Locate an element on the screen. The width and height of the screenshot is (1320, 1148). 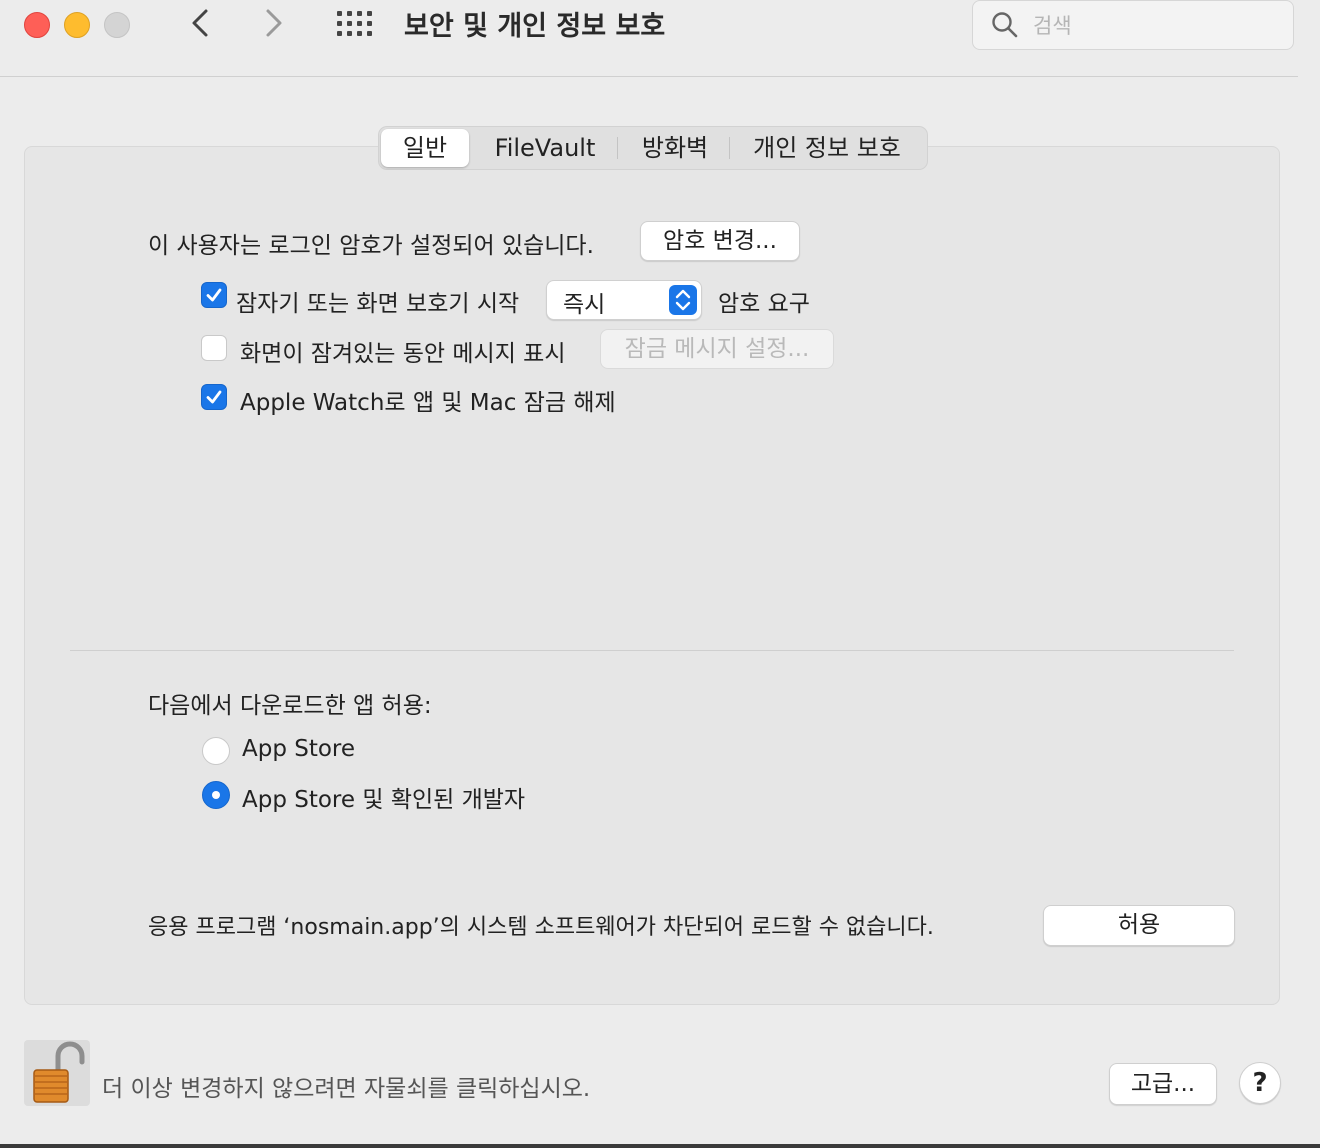
help-button: ? is located at coordinates (1260, 1083).